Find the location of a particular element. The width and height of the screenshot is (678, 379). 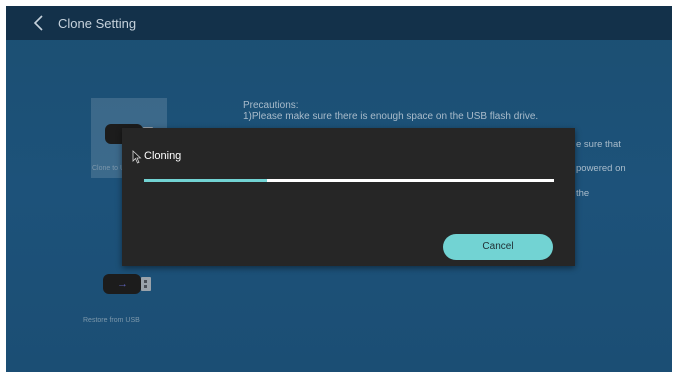

mouse-cursor-icon is located at coordinates (137, 157).